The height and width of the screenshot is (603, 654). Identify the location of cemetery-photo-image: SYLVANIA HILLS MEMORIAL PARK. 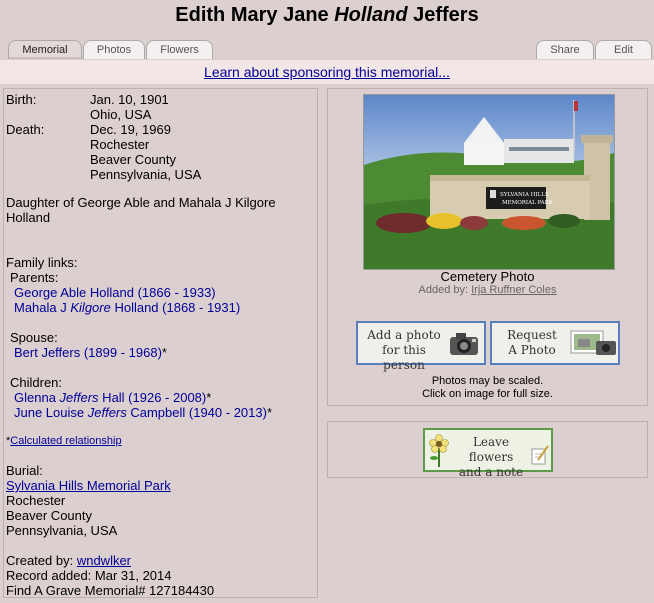
(489, 182).